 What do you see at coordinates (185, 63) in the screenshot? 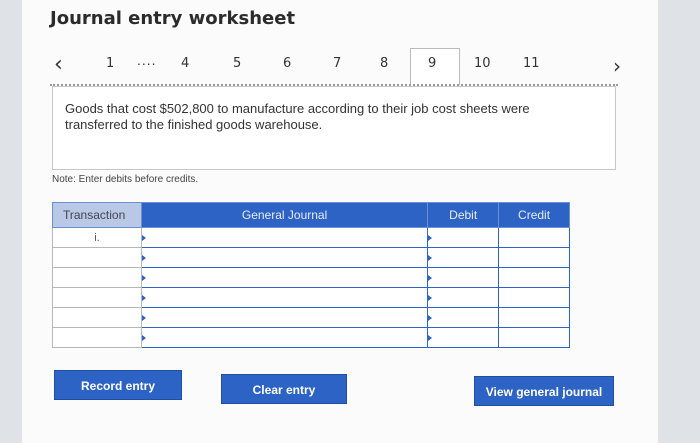
I see `step-4: 4` at bounding box center [185, 63].